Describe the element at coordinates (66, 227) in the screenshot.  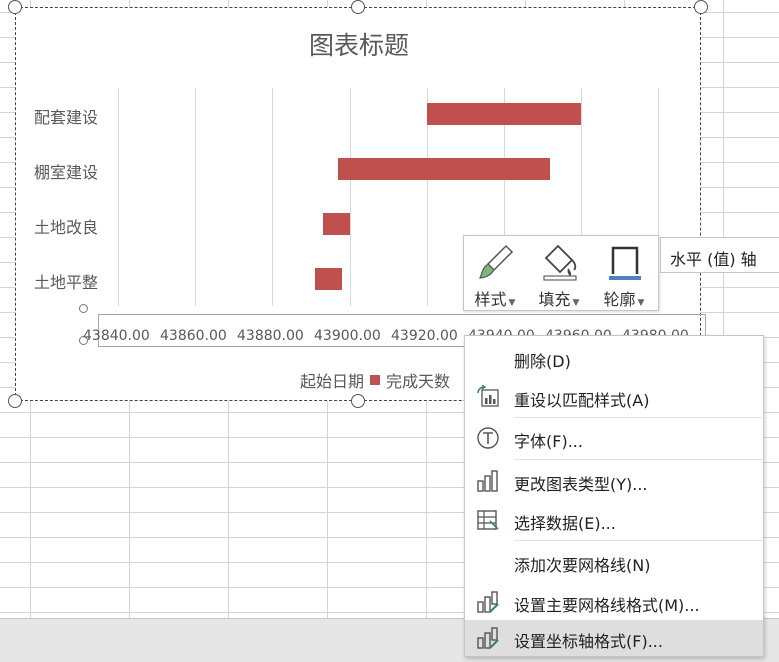
I see `category-label: 土地改良` at that location.